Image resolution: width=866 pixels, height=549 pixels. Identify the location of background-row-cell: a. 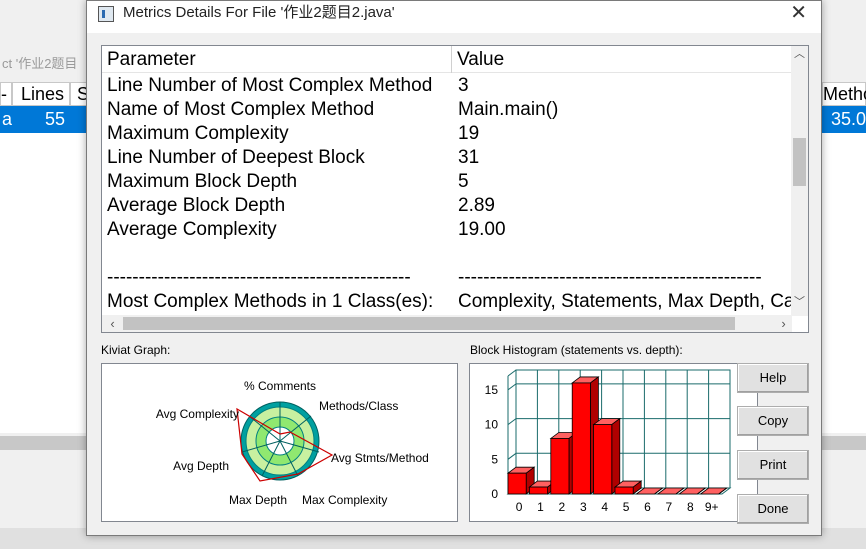
(7, 119).